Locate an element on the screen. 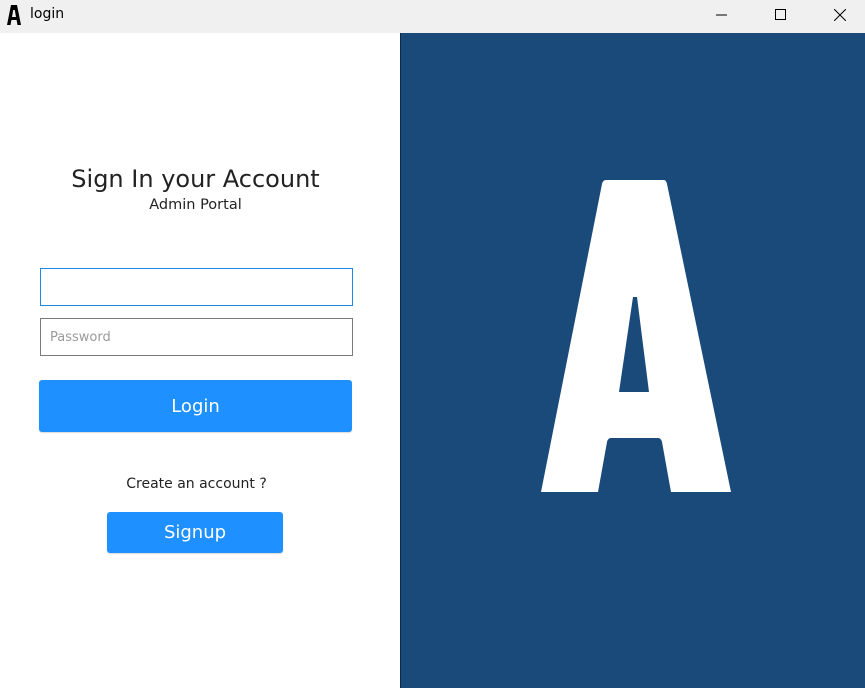 This screenshot has height=688, width=865. maximize-icon is located at coordinates (780, 14).